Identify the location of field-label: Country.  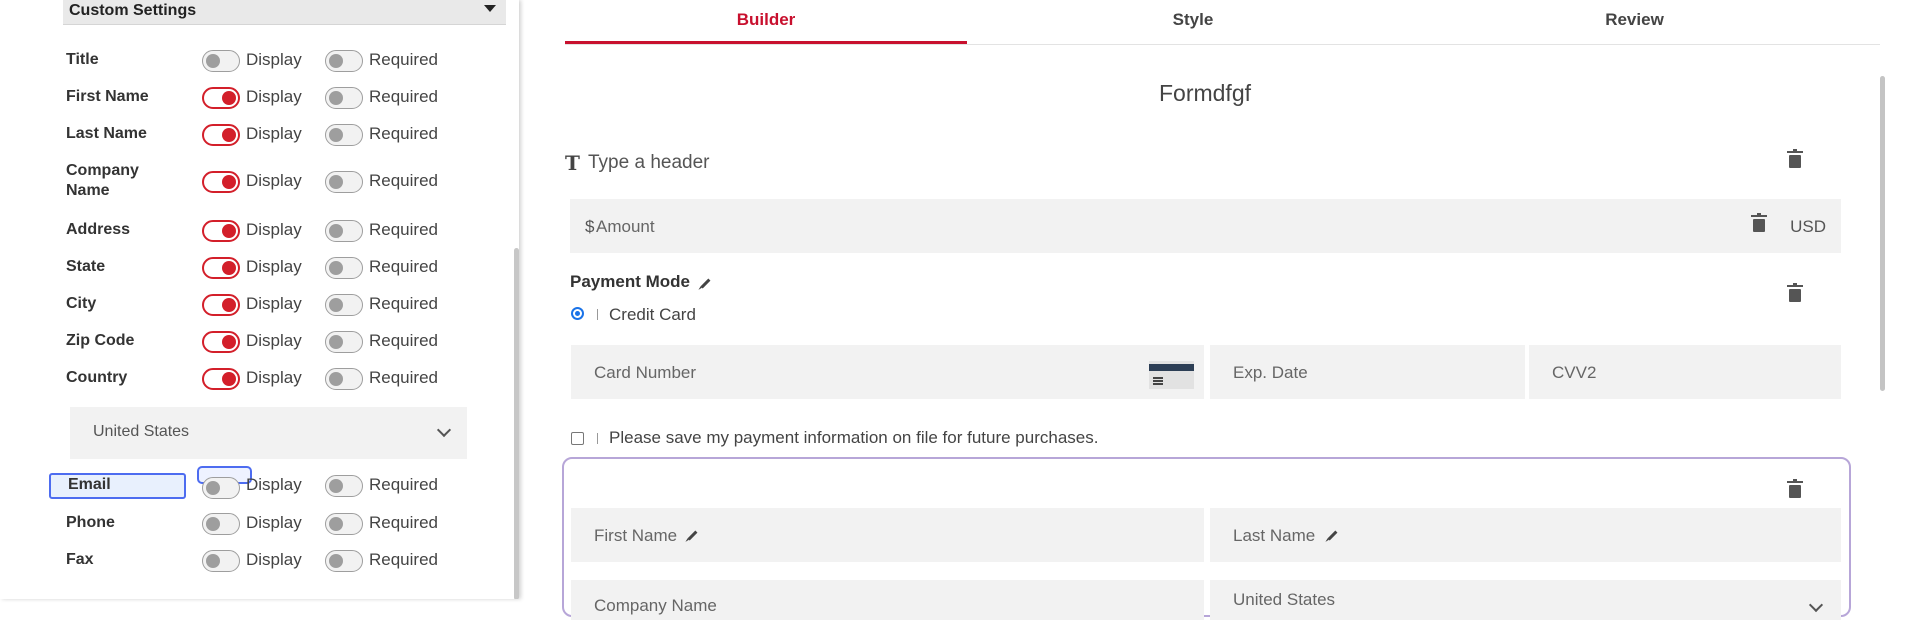
(97, 377).